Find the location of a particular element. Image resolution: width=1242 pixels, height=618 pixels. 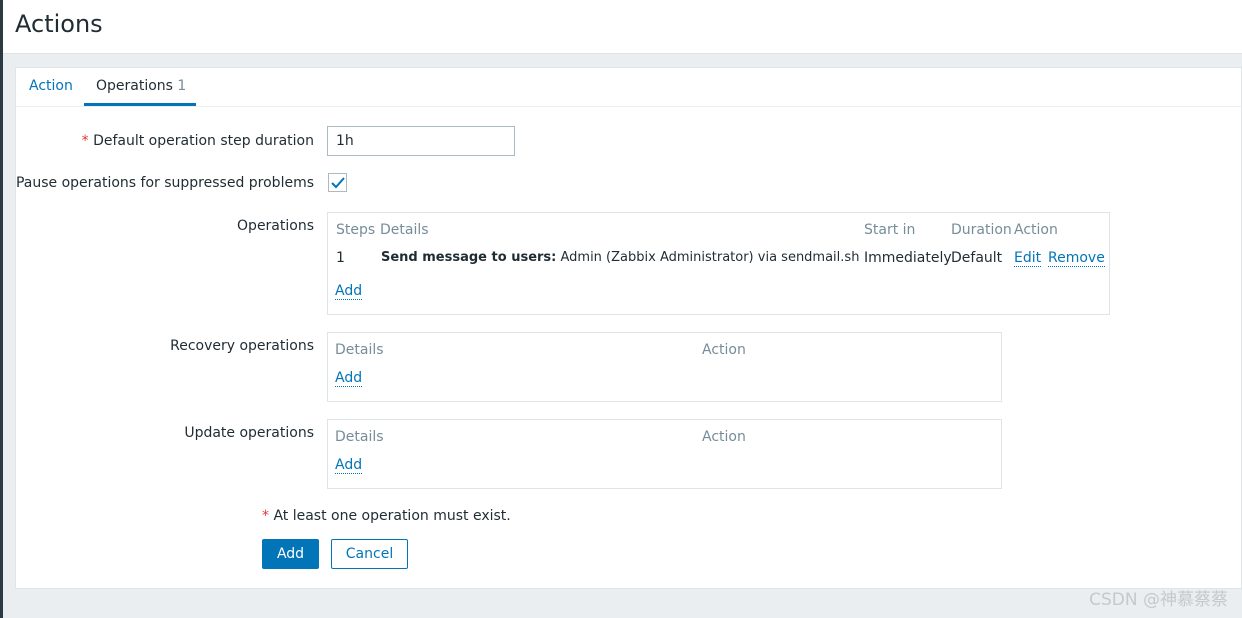

tab-operations: Operations 1 is located at coordinates (141, 86).